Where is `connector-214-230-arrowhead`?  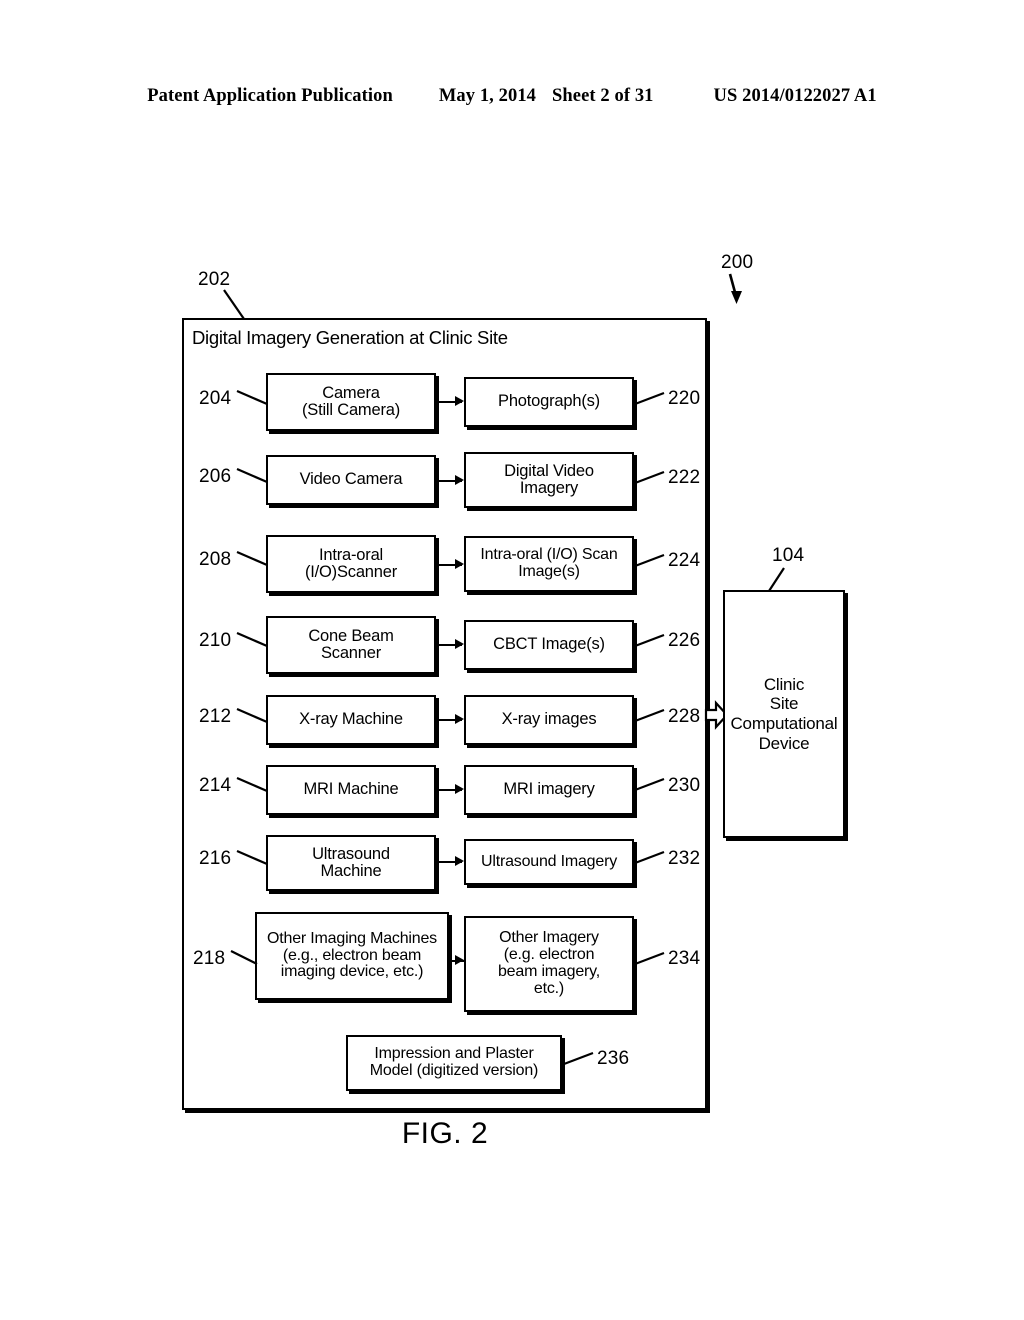 connector-214-230-arrowhead is located at coordinates (459, 789).